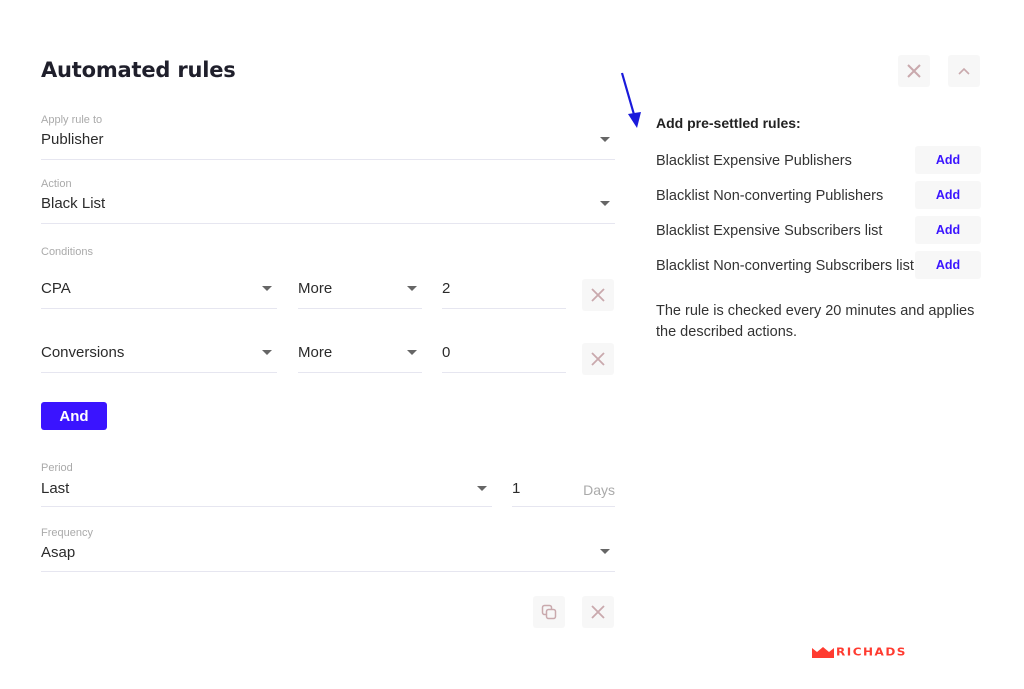  I want to click on period-value: Last, so click(55, 488).